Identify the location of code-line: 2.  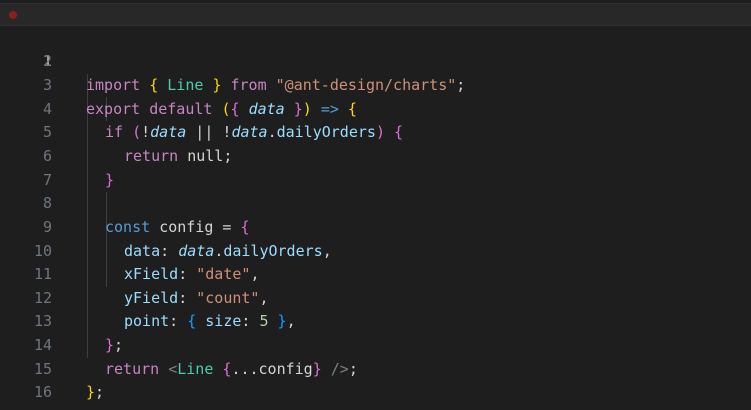
(375, 48).